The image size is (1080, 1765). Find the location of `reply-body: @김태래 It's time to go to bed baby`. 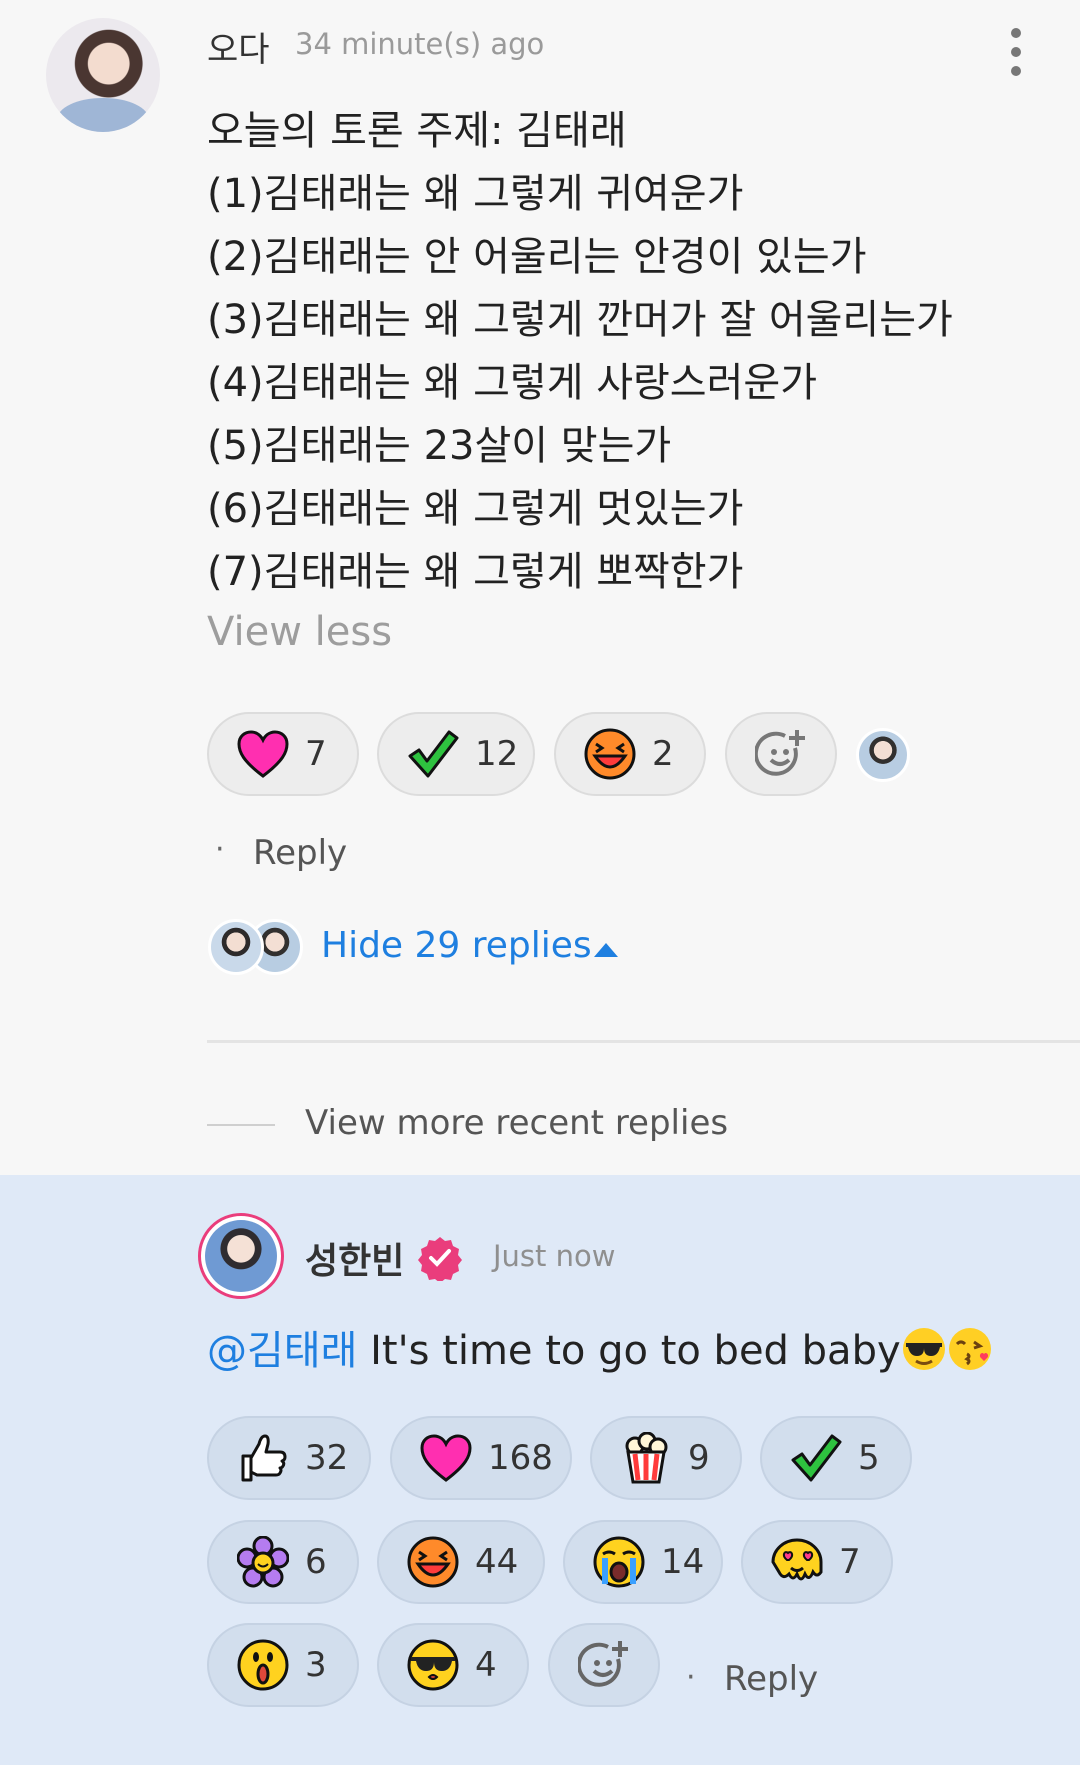

reply-body: @김태래 It's time to go to bed baby is located at coordinates (600, 1347).